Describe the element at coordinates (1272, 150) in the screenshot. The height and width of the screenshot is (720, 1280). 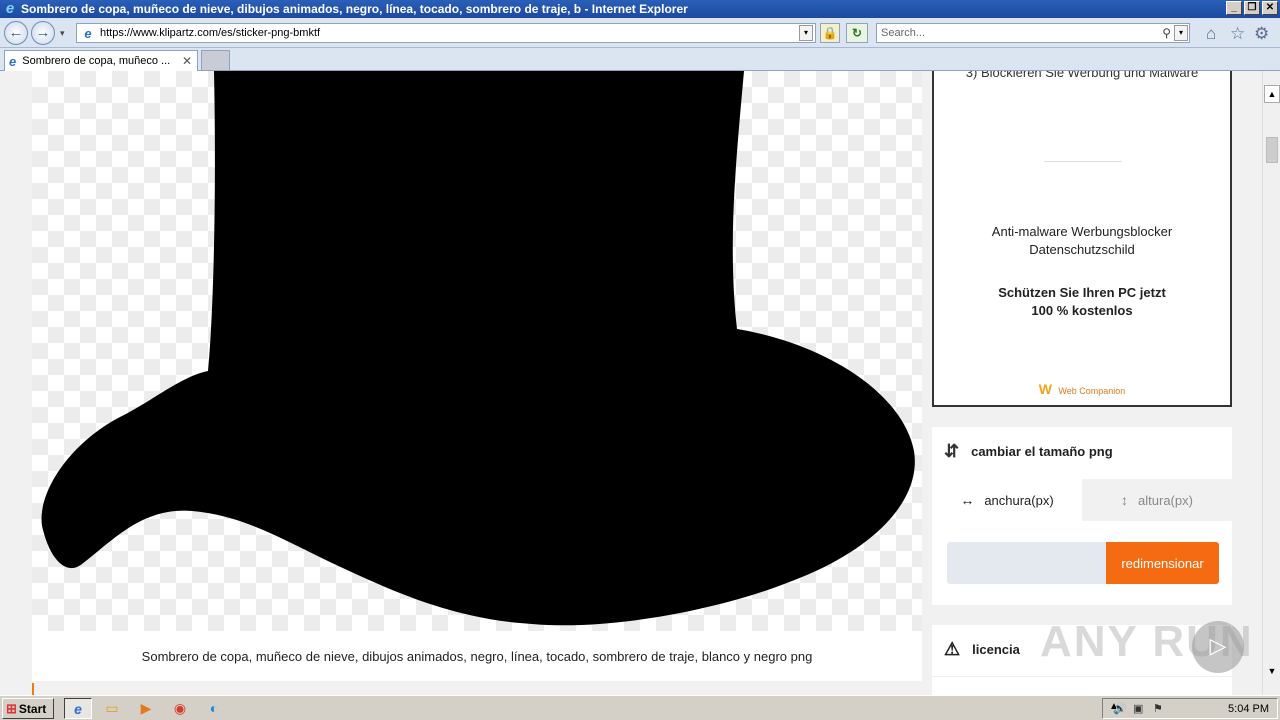
I see `scroll-thumb` at that location.